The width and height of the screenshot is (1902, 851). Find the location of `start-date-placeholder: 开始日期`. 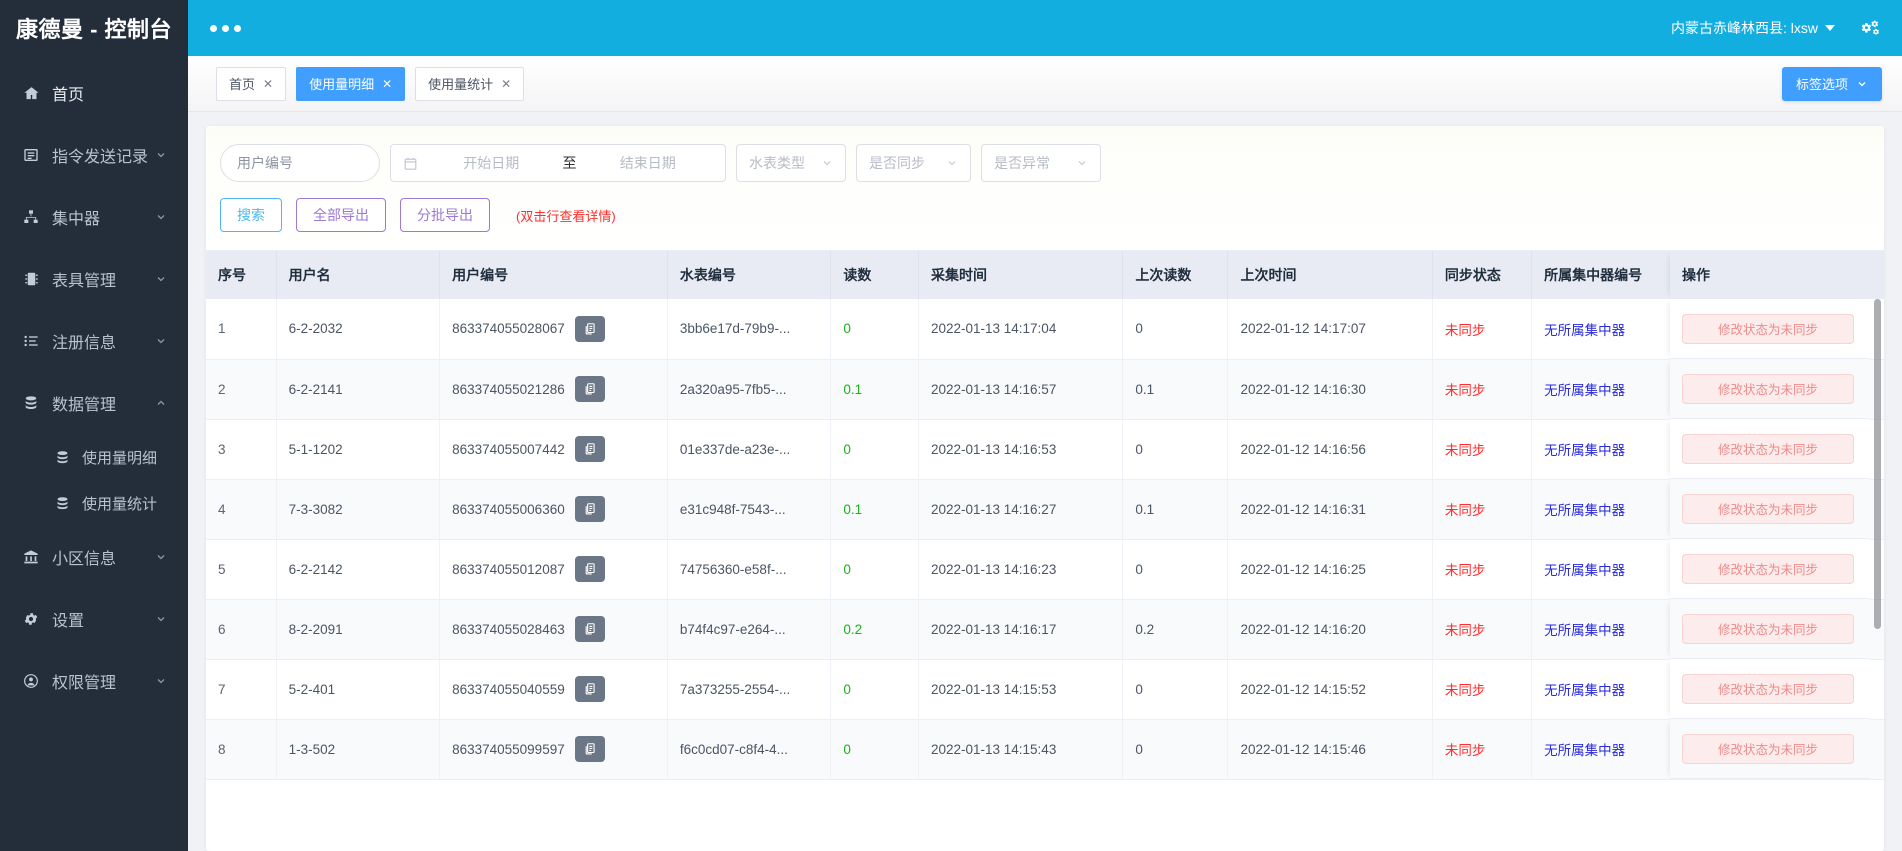

start-date-placeholder: 开始日期 is located at coordinates (491, 163).